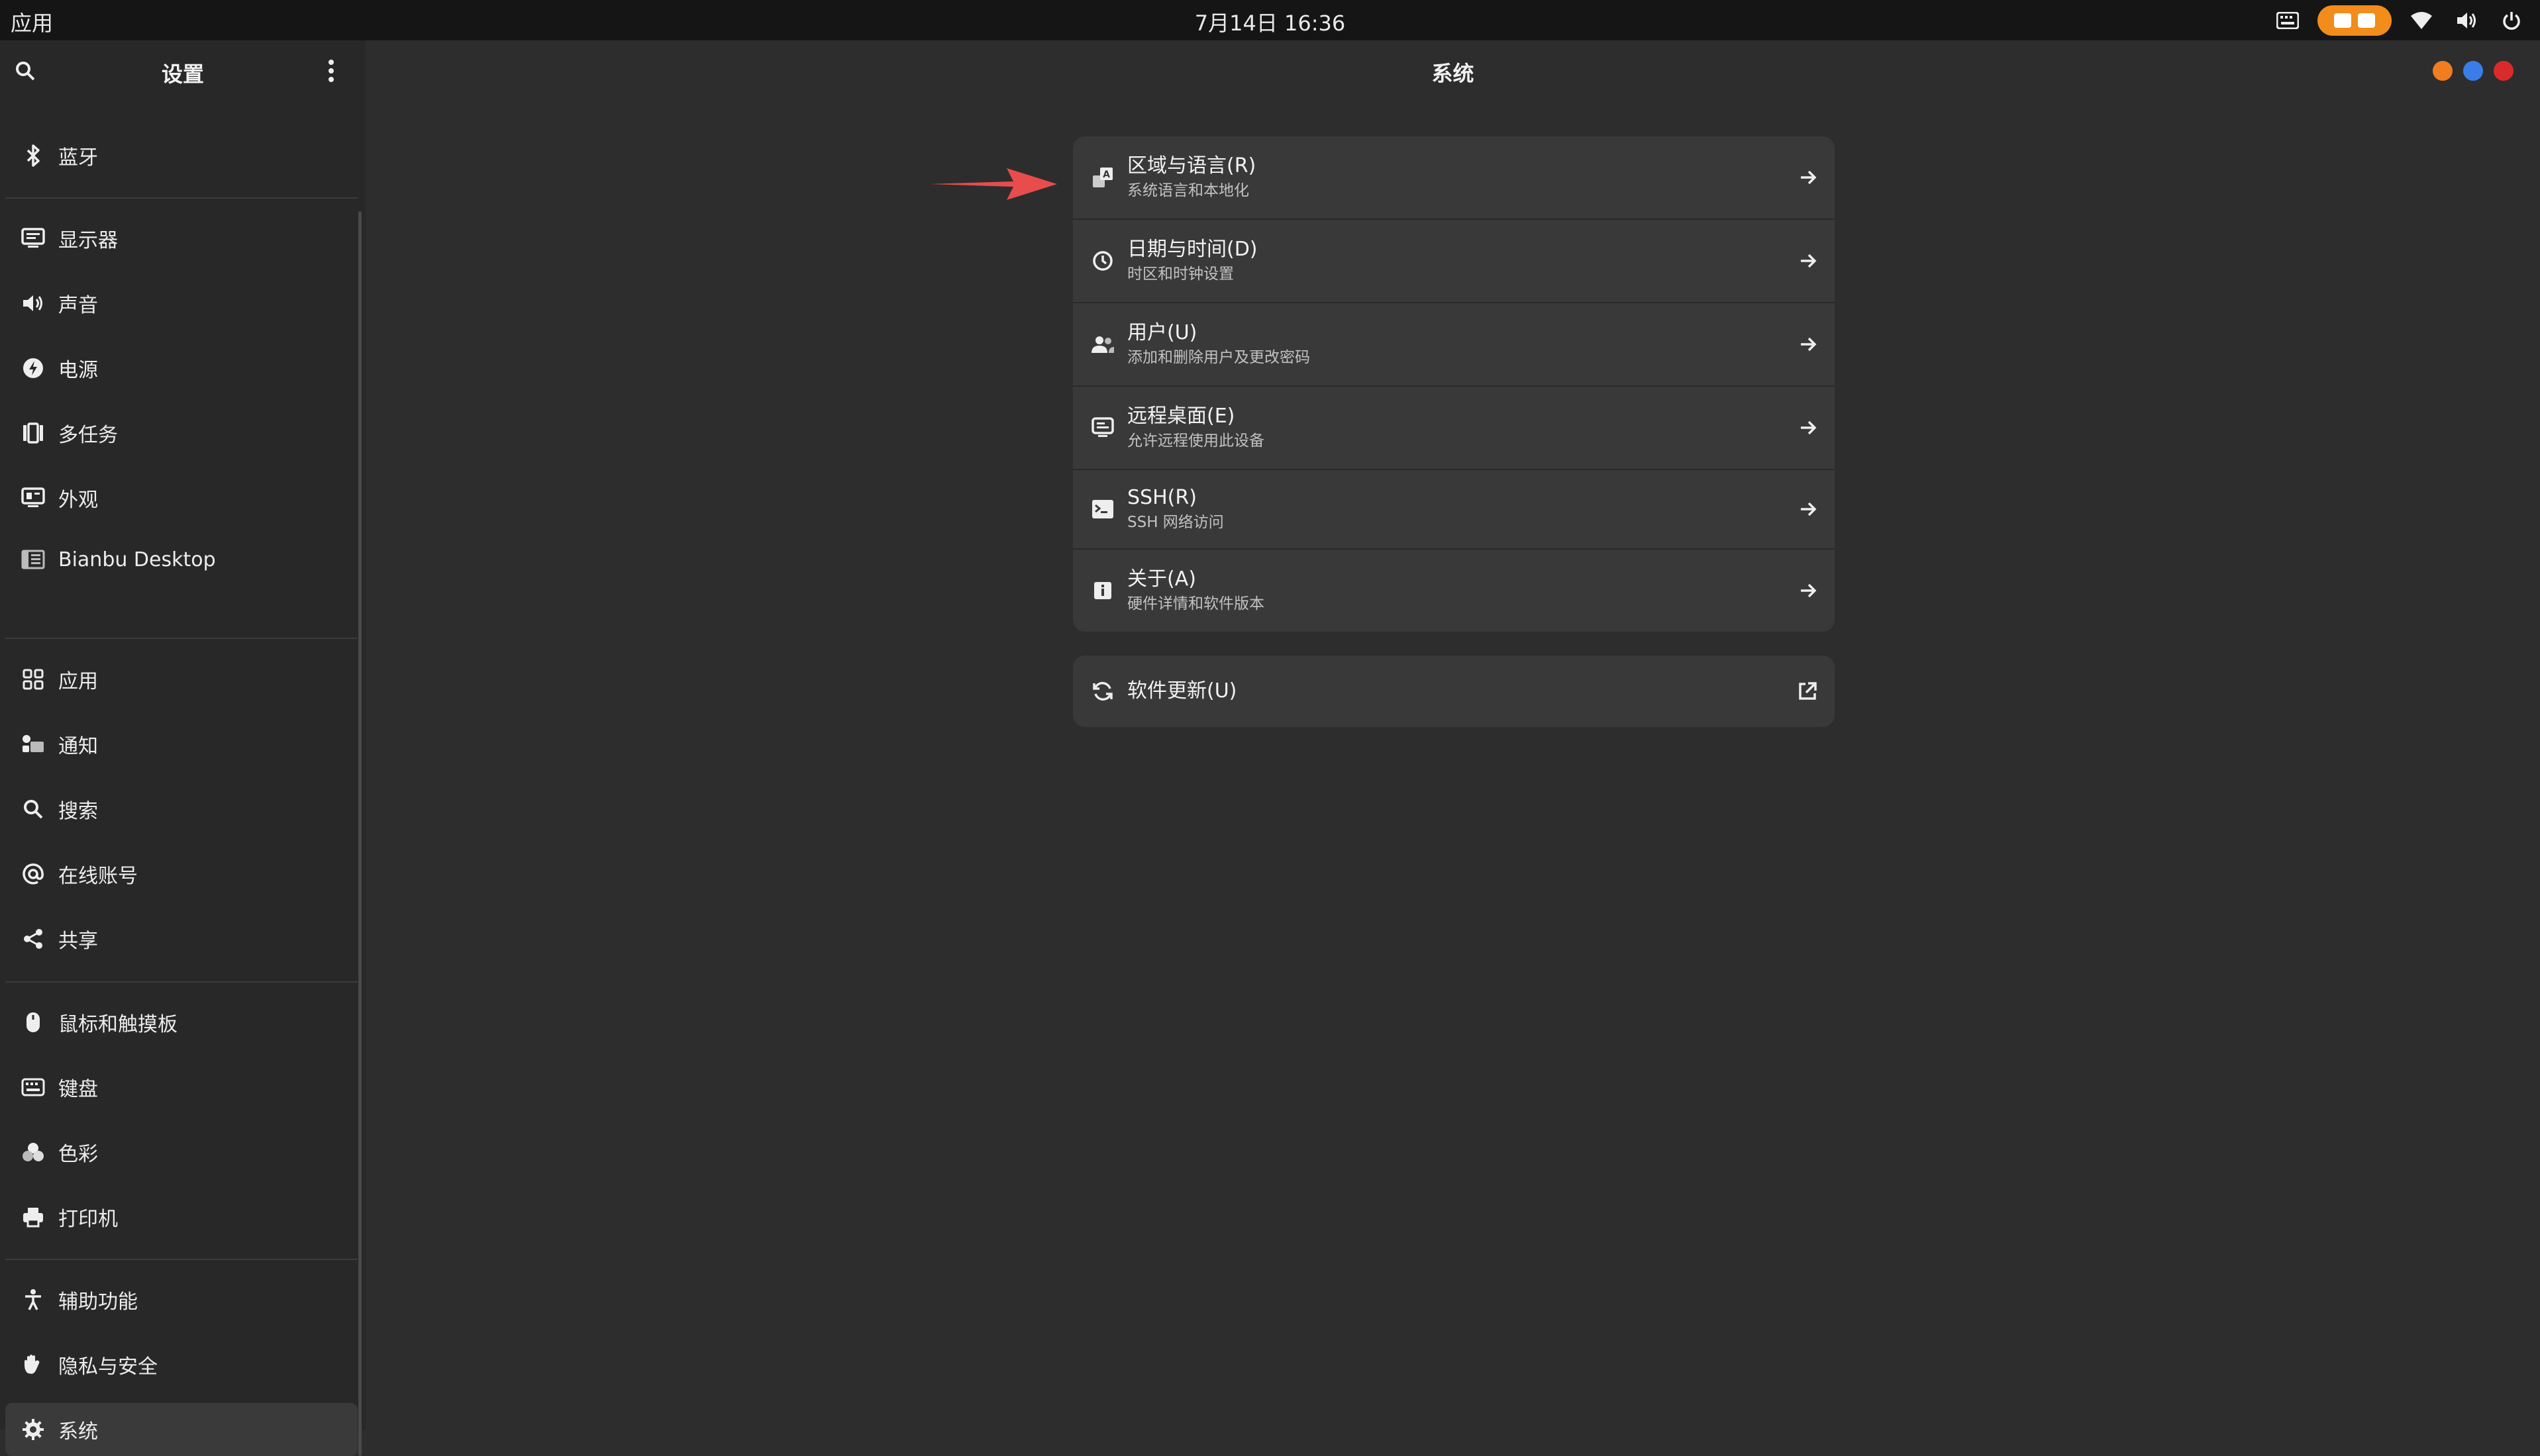 The image size is (2540, 1456). What do you see at coordinates (181, 1364) in the screenshot?
I see `sidebar-item-privacy-security: 隐私与安全` at bounding box center [181, 1364].